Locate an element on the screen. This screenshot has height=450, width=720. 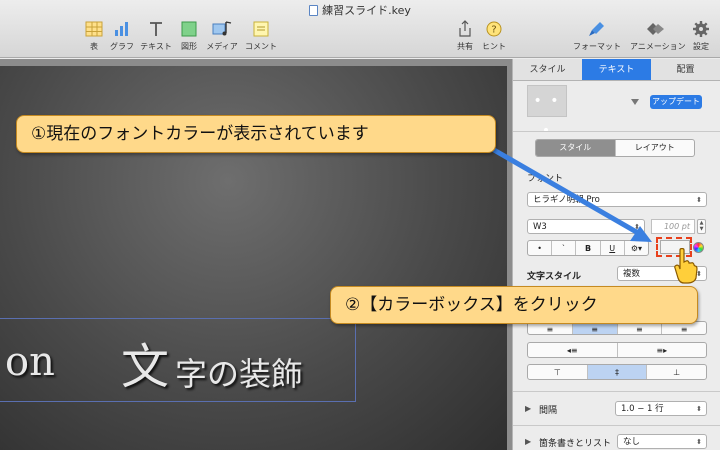
spacing-select: 1.0 − 1 行 ⬍ is located at coordinates (661, 408).